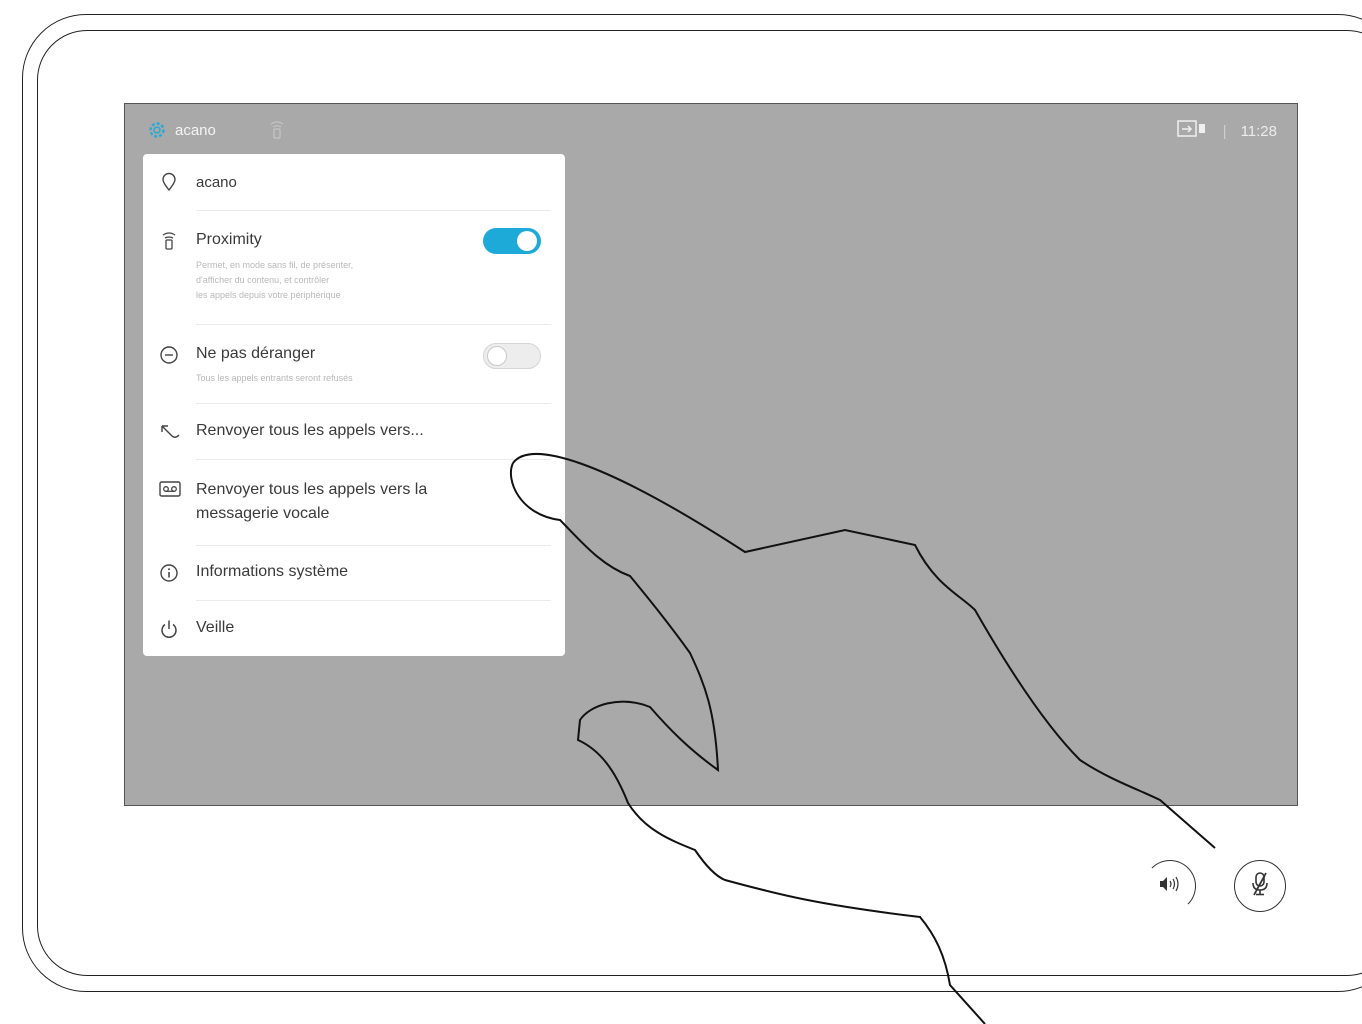 The image size is (1362, 1024). I want to click on proximity-description-line: les appels depuis votre périphérique, so click(268, 295).